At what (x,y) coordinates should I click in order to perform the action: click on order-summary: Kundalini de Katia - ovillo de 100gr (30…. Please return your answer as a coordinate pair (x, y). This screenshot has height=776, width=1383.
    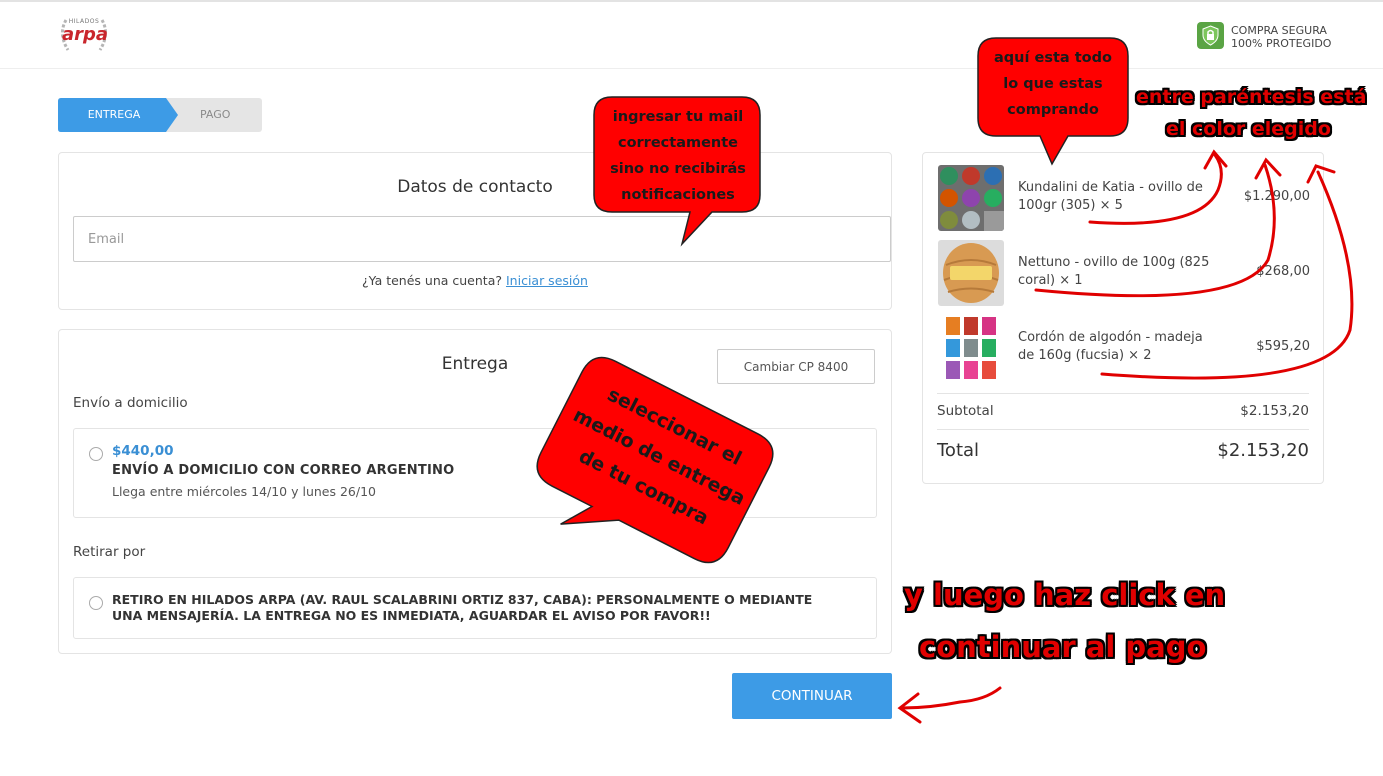
    Looking at the image, I should click on (1123, 318).